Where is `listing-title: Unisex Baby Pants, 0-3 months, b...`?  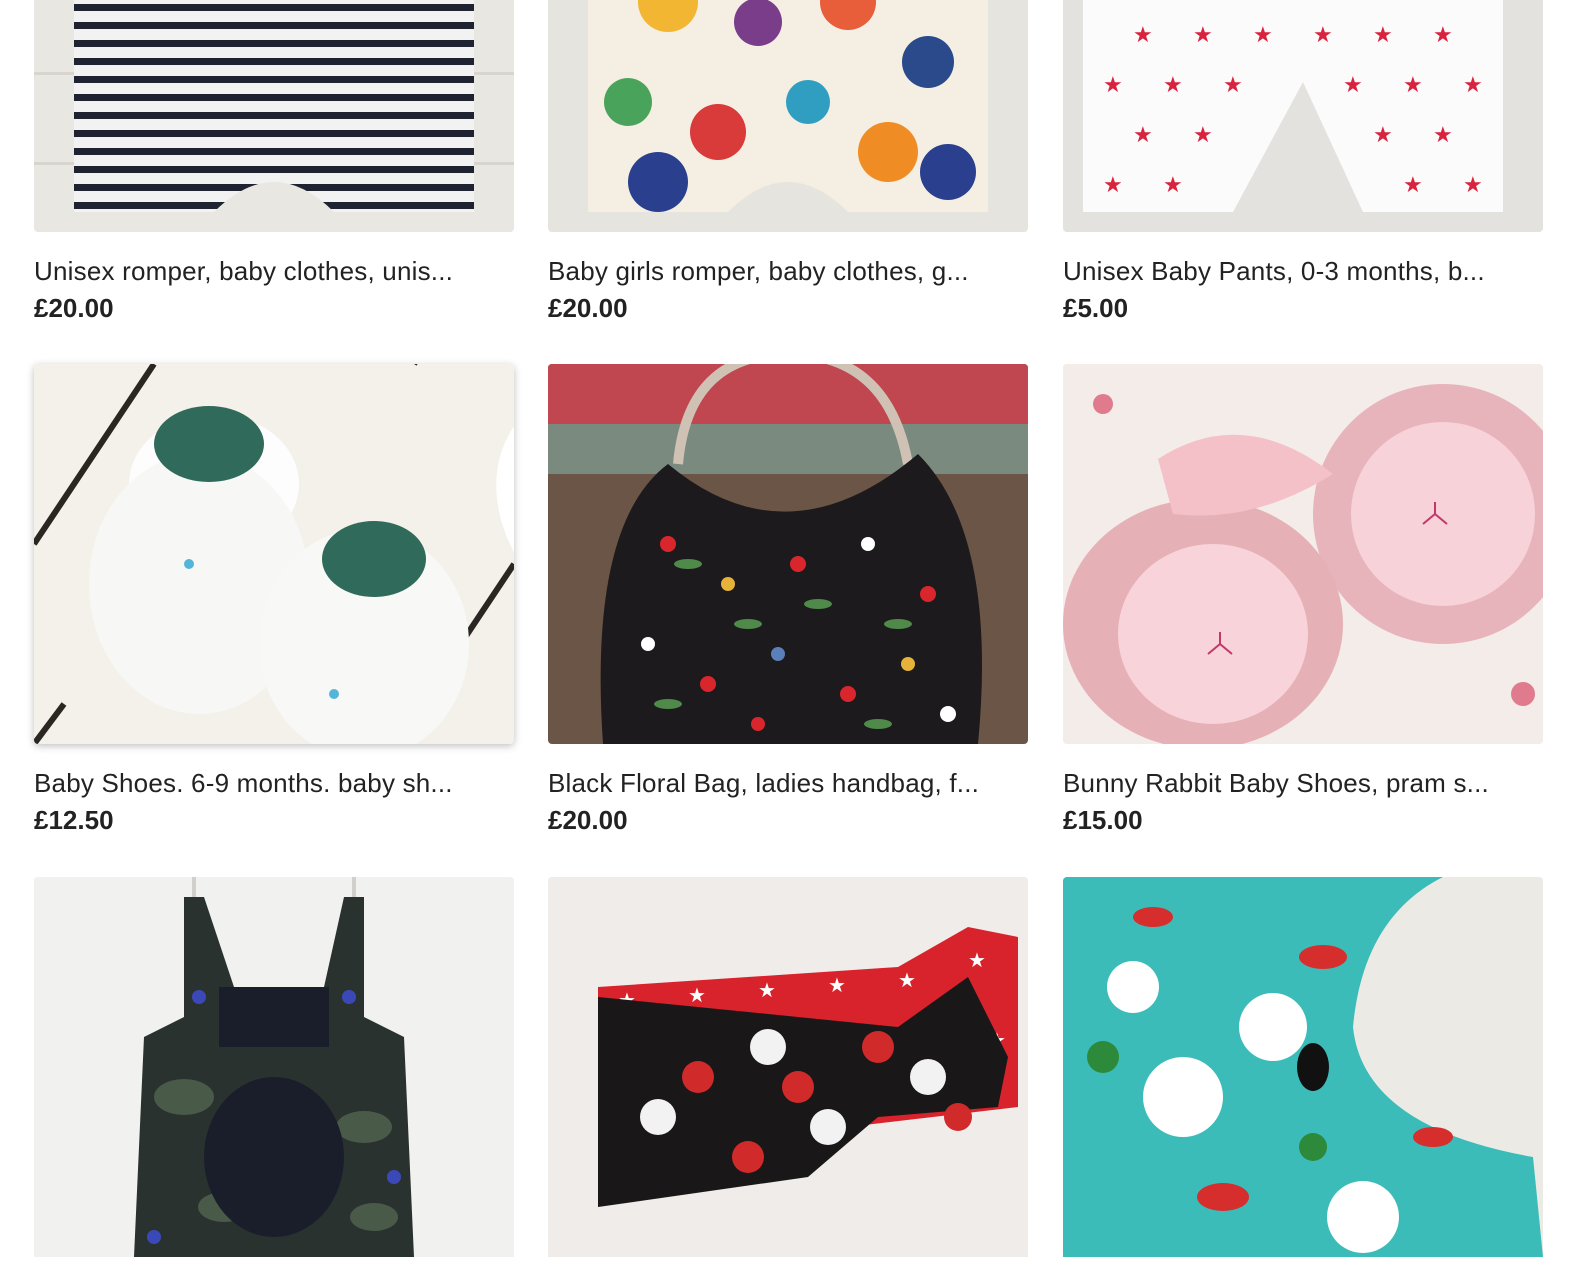
listing-title: Unisex Baby Pants, 0-3 months, b... is located at coordinates (1303, 271).